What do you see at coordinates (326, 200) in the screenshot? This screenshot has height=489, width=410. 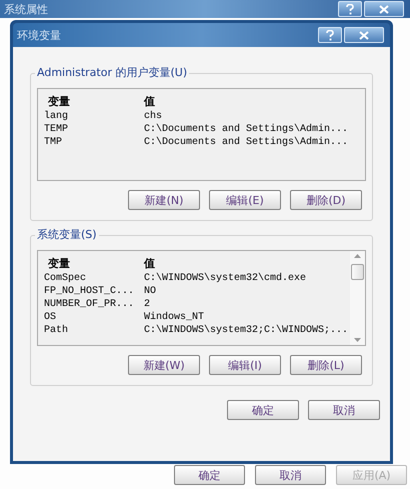 I see `dialog-button: 删除(D)` at bounding box center [326, 200].